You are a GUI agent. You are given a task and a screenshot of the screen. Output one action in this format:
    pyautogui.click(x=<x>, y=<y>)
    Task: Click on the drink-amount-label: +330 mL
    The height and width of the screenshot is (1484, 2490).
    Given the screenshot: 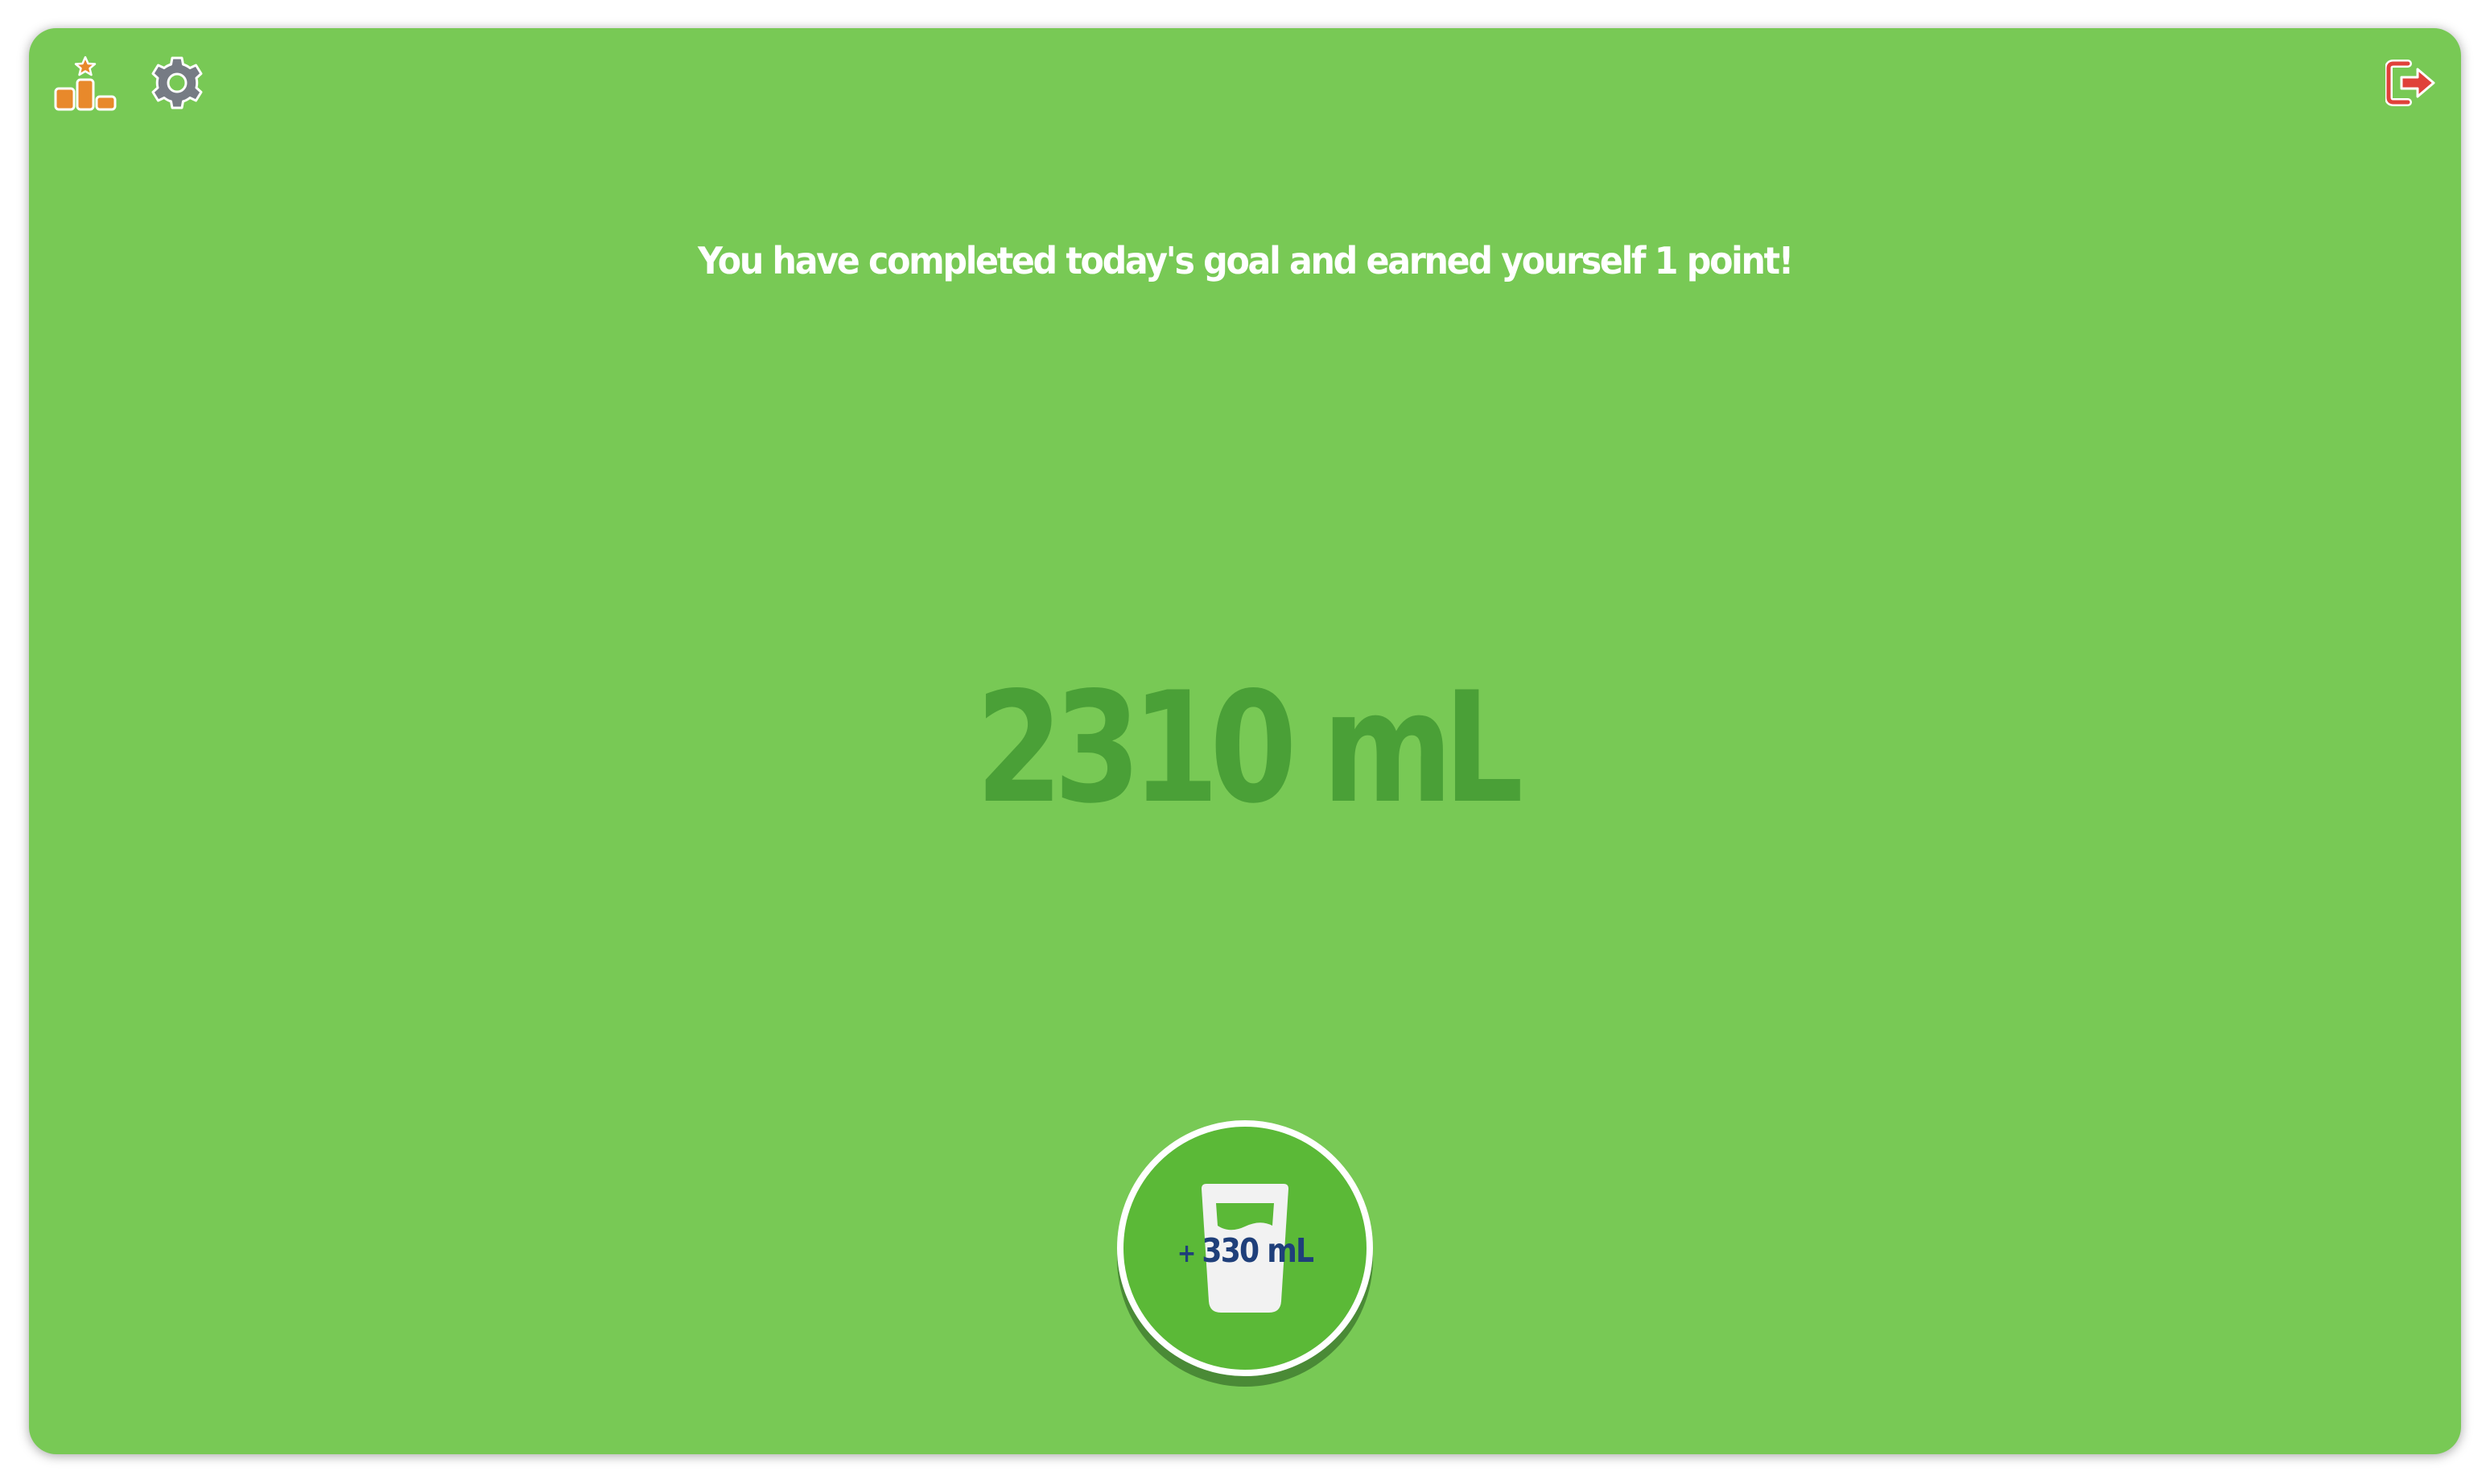 What is the action you would take?
    pyautogui.click(x=1245, y=1250)
    